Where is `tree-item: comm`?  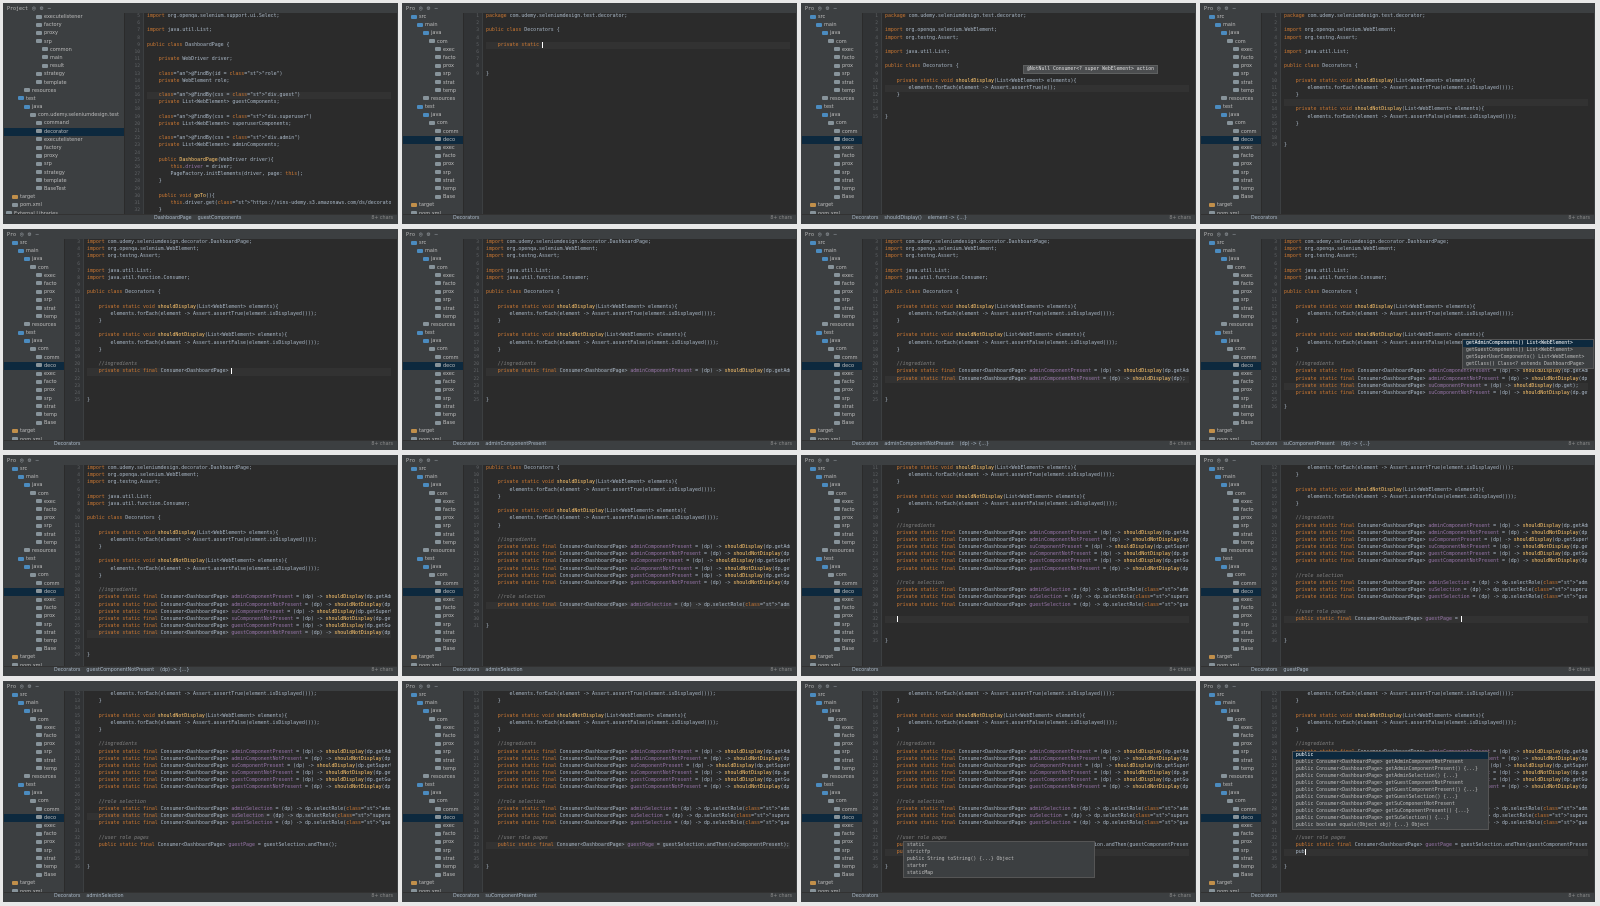
tree-item: comm is located at coordinates (433, 584).